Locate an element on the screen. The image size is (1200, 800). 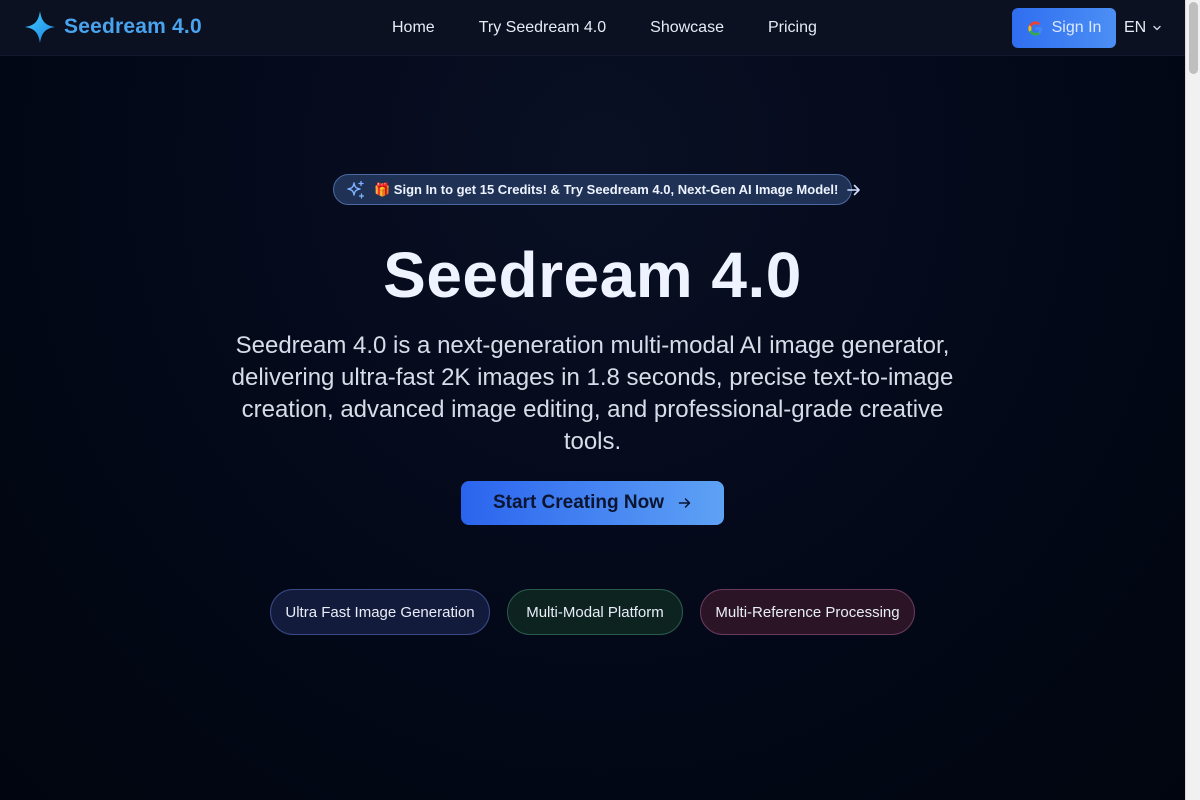
sign-in-label: Sign In is located at coordinates (1076, 27).